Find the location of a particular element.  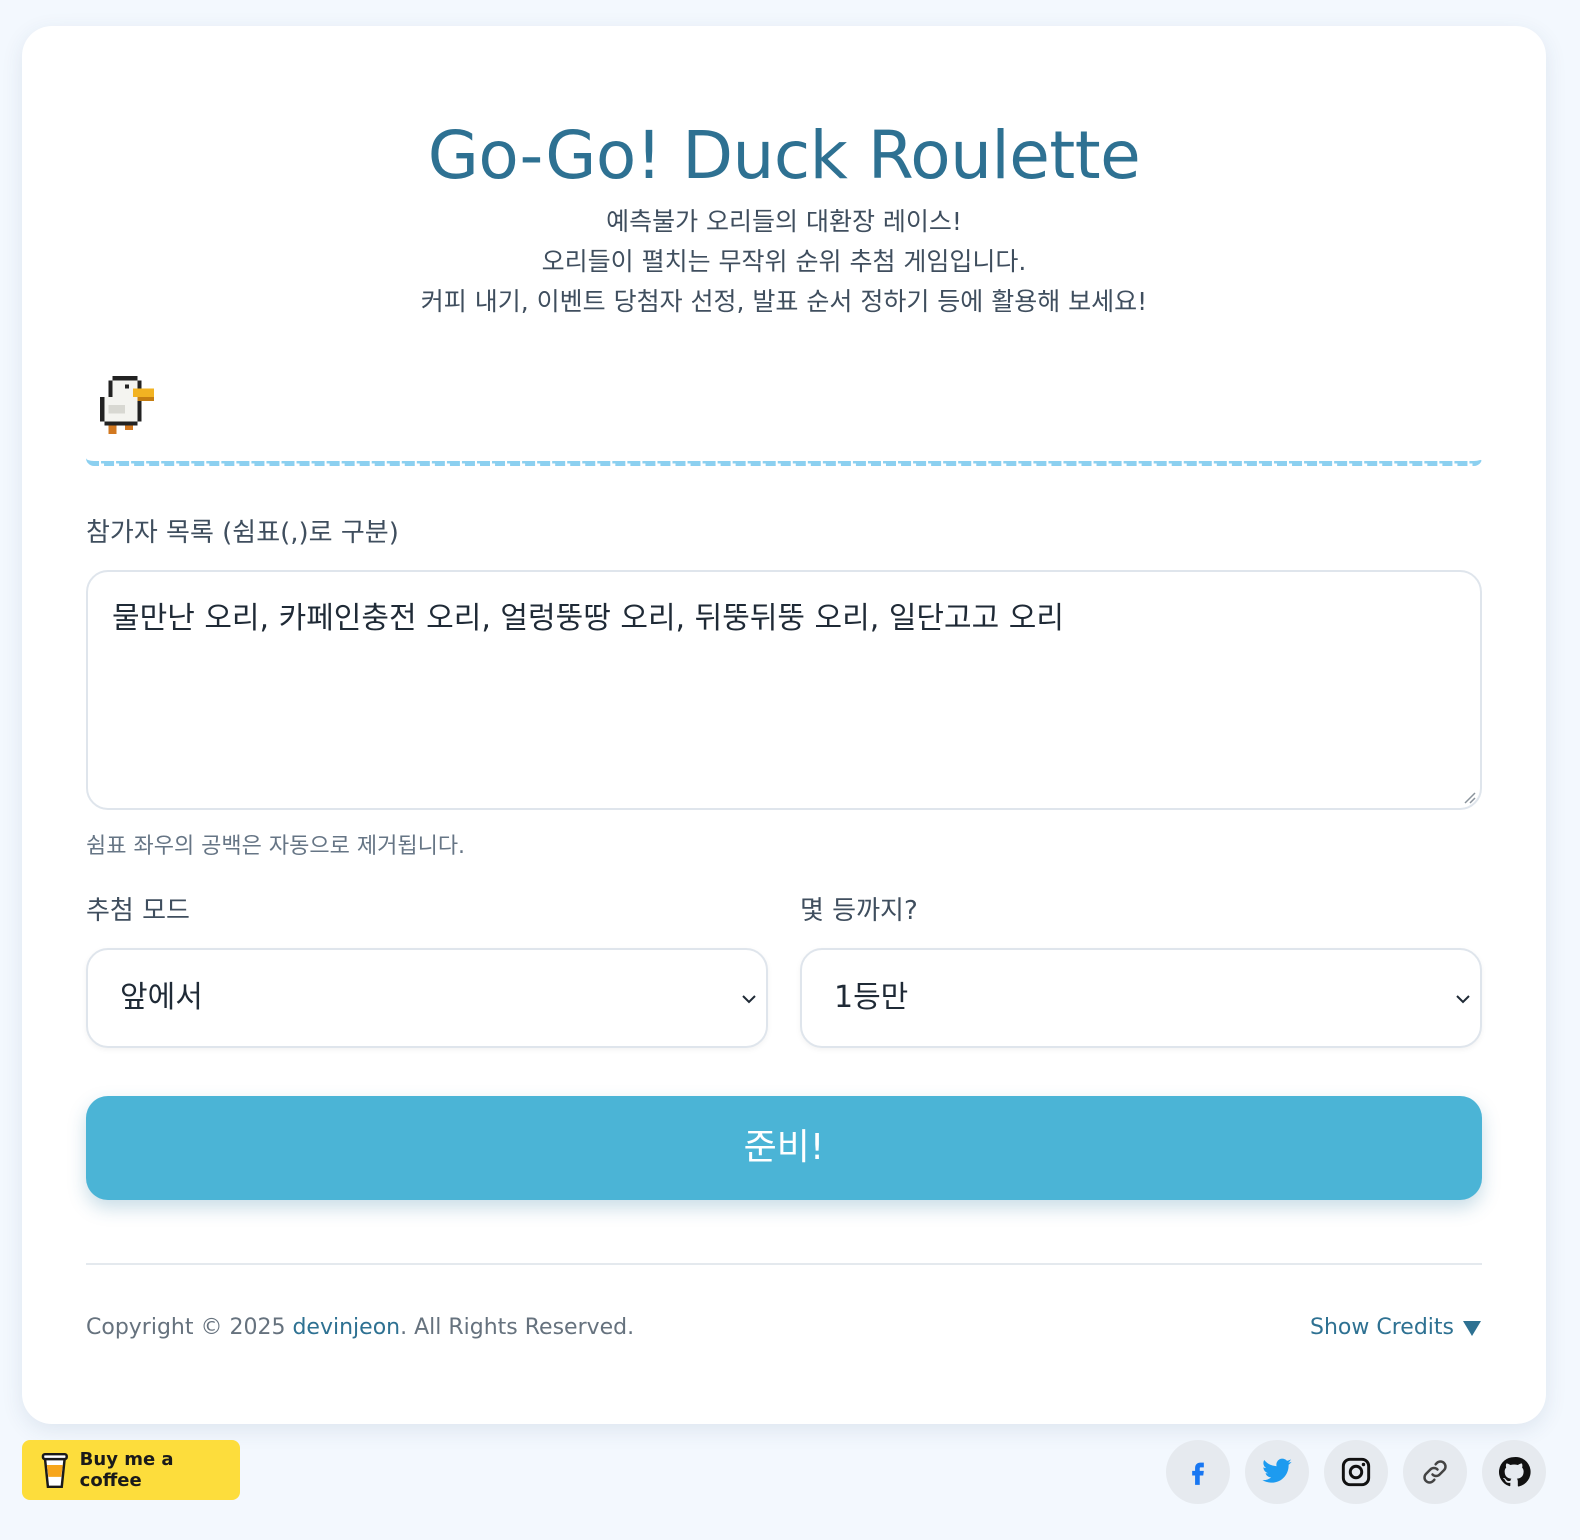

copyright-suffix: . All Rights Reserved. is located at coordinates (517, 1327).